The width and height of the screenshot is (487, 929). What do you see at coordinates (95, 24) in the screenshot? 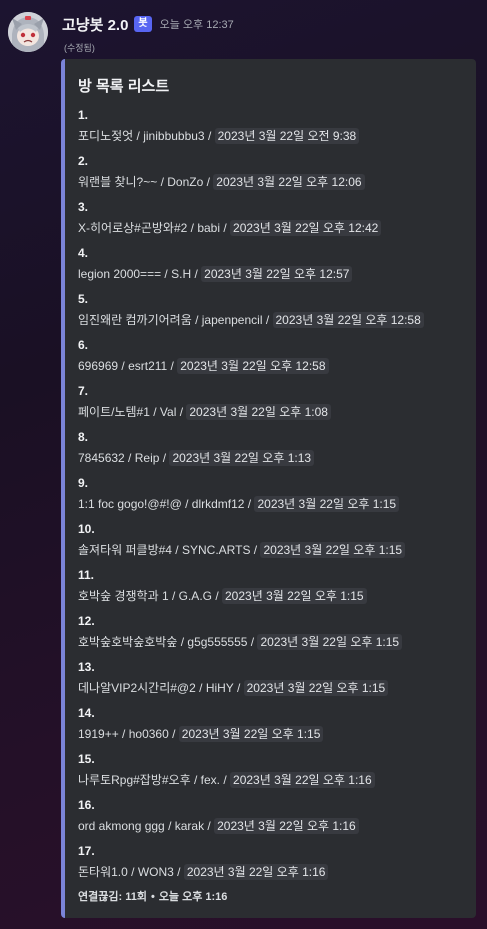
I see `bot-username: 고냥봇 2.0` at bounding box center [95, 24].